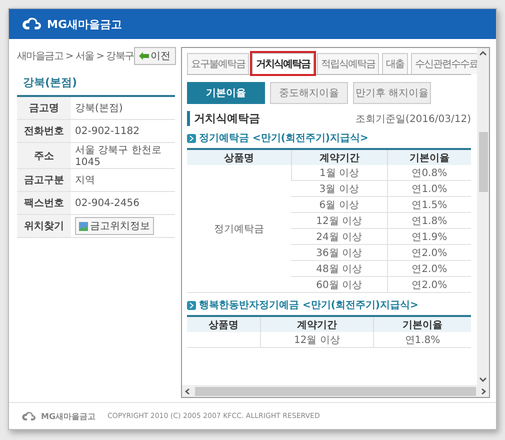  What do you see at coordinates (107, 131) in the screenshot?
I see `info-value: 02-902-1182` at bounding box center [107, 131].